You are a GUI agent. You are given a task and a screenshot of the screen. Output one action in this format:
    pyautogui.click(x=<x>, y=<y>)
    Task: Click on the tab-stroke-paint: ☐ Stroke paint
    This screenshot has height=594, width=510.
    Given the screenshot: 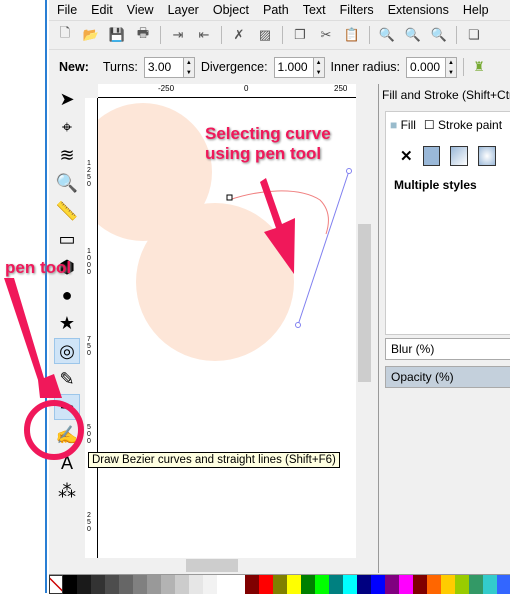 What is the action you would take?
    pyautogui.click(x=463, y=125)
    